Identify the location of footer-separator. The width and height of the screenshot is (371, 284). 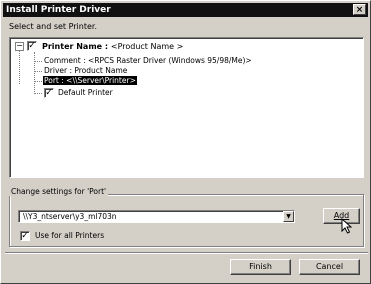
(186, 253).